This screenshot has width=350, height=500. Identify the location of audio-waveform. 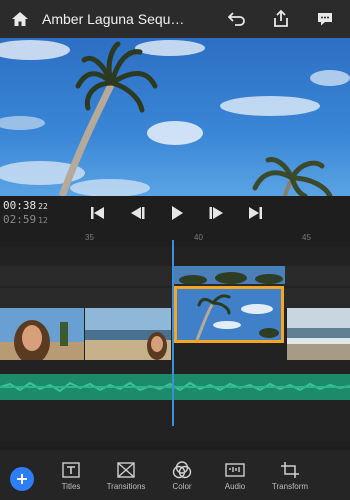
(175, 387).